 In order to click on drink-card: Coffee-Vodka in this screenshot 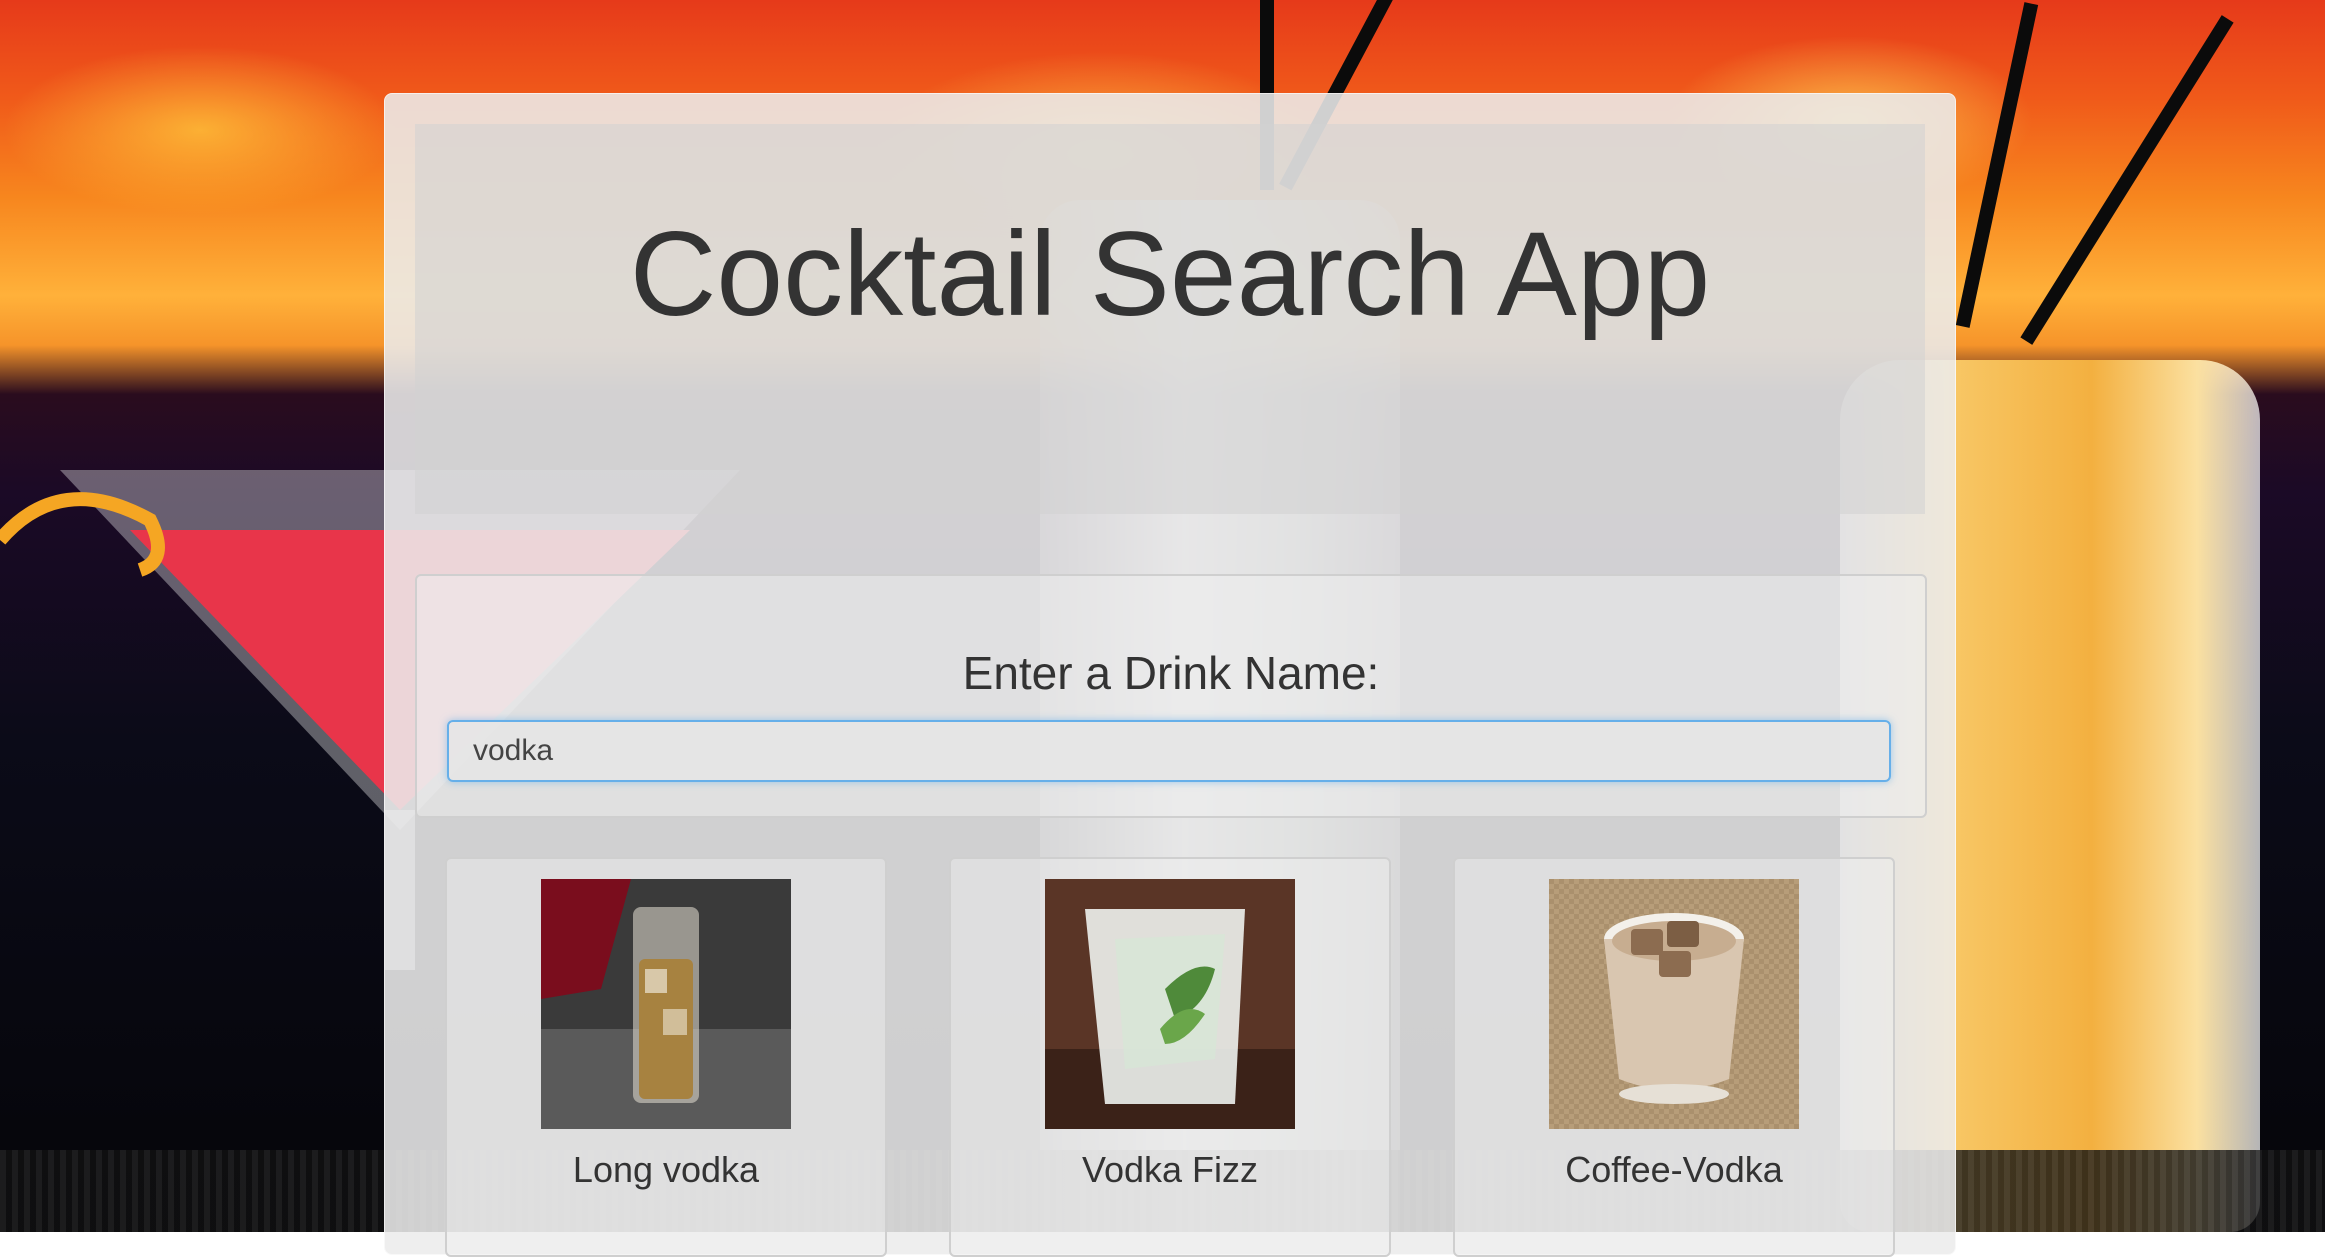, I will do `click(1674, 1057)`.